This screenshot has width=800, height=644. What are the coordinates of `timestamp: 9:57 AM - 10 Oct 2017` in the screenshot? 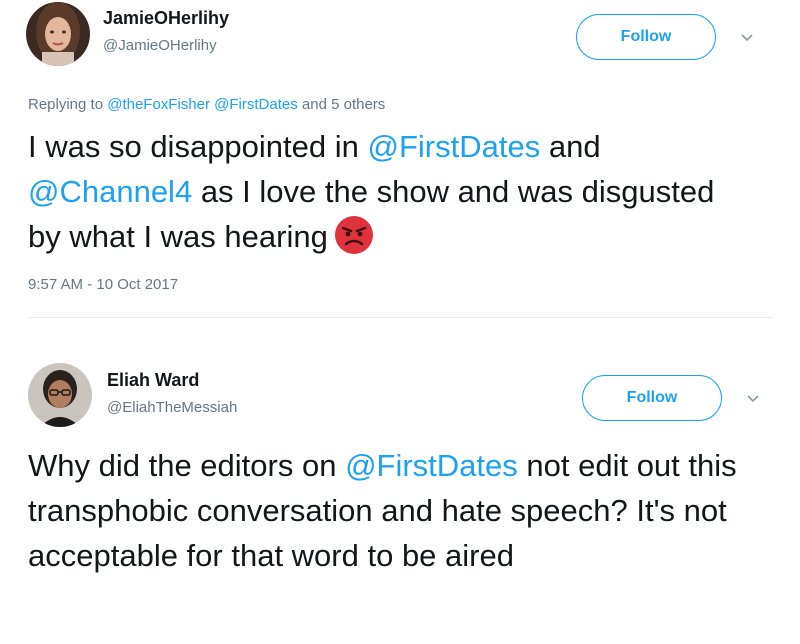 It's located at (103, 284).